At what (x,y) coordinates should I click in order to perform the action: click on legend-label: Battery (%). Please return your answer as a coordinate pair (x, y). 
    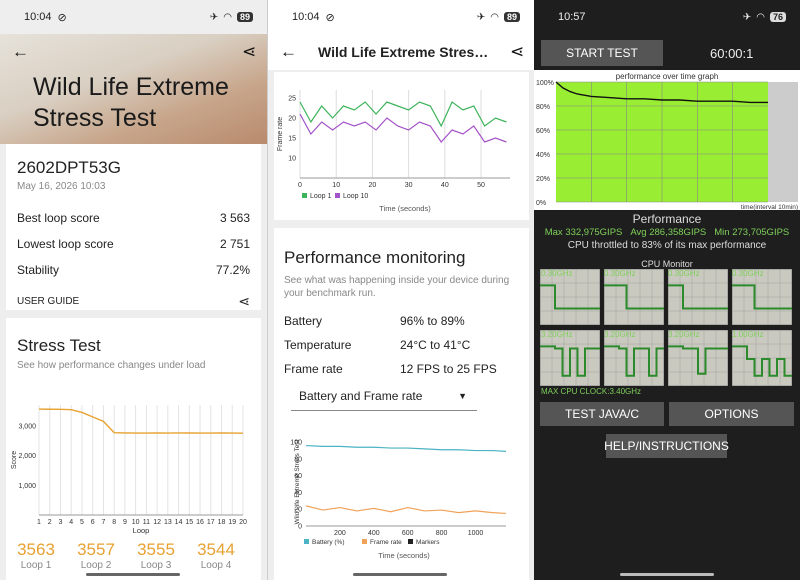
    Looking at the image, I should click on (328, 542).